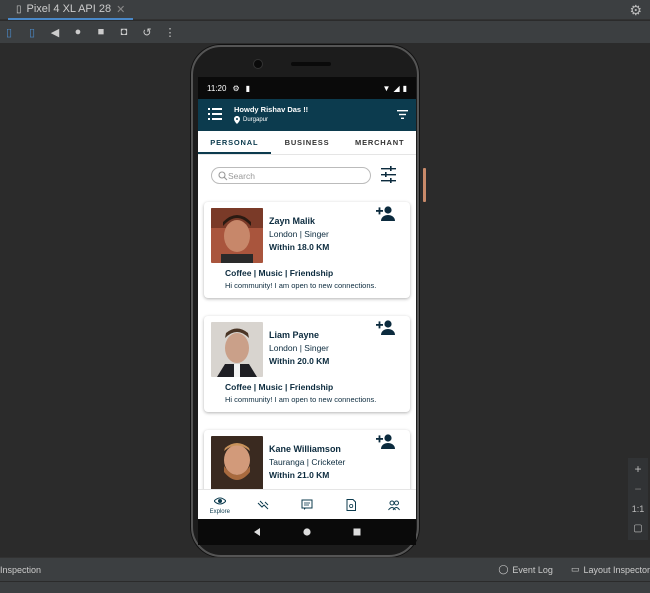 The height and width of the screenshot is (593, 650). Describe the element at coordinates (503, 569) in the screenshot. I see `event-log-icon: ◯` at that location.